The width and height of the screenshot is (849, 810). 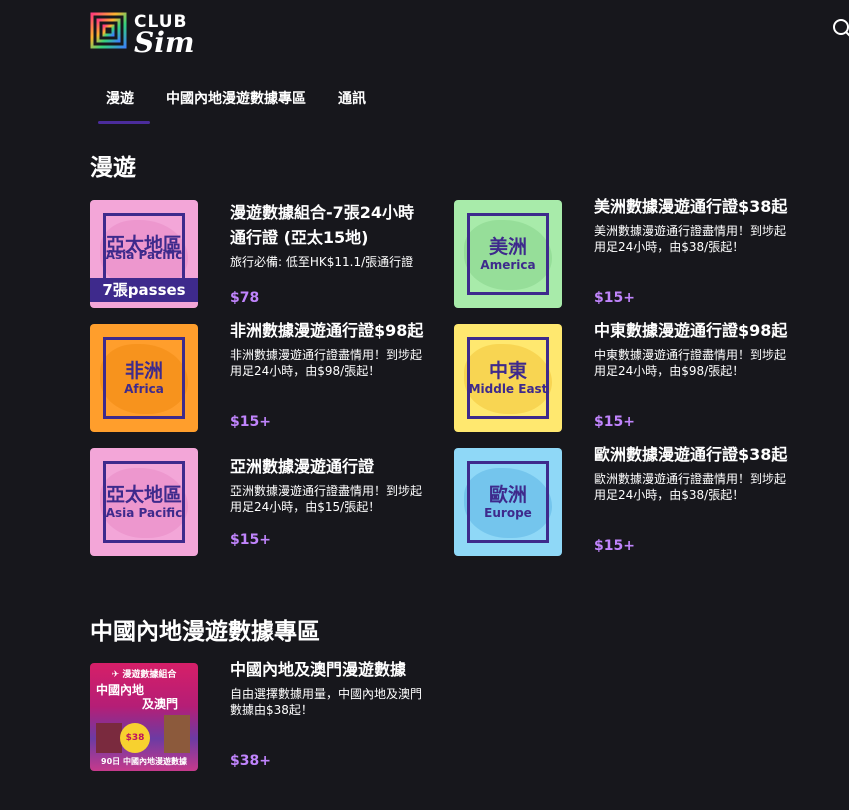 What do you see at coordinates (164, 42) in the screenshot?
I see `logo-sim-text: Sim` at bounding box center [164, 42].